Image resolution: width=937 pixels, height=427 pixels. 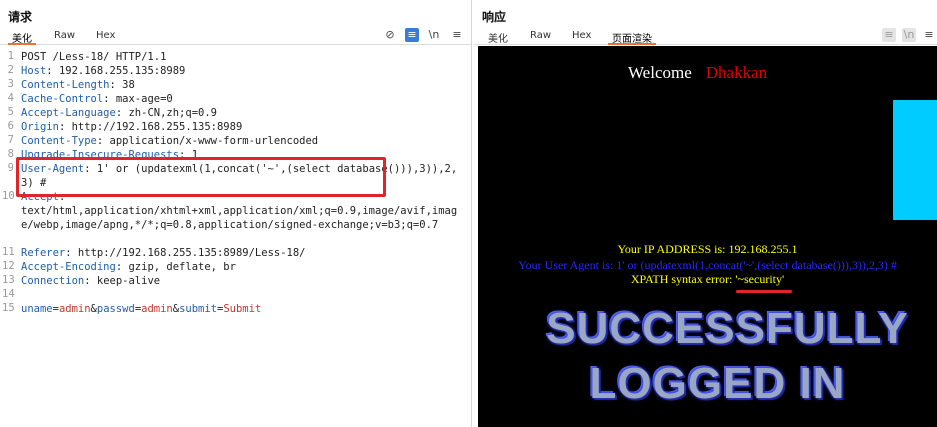 What do you see at coordinates (20, 17) in the screenshot?
I see `request-title: 请求` at bounding box center [20, 17].